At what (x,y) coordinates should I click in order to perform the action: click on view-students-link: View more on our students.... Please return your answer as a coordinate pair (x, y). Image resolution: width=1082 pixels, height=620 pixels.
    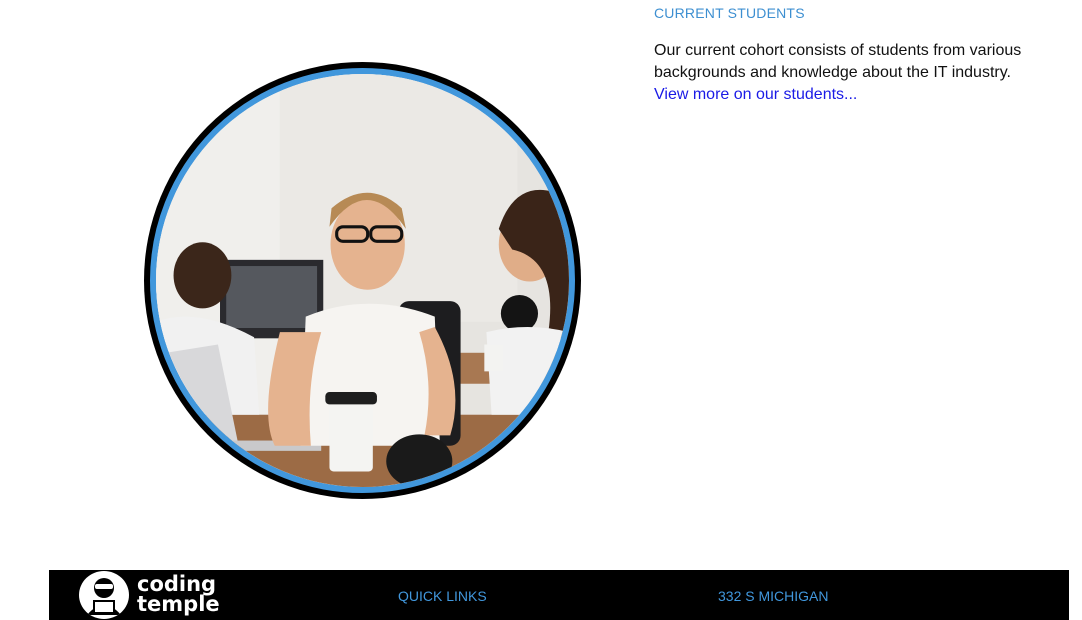
    Looking at the image, I should click on (854, 95).